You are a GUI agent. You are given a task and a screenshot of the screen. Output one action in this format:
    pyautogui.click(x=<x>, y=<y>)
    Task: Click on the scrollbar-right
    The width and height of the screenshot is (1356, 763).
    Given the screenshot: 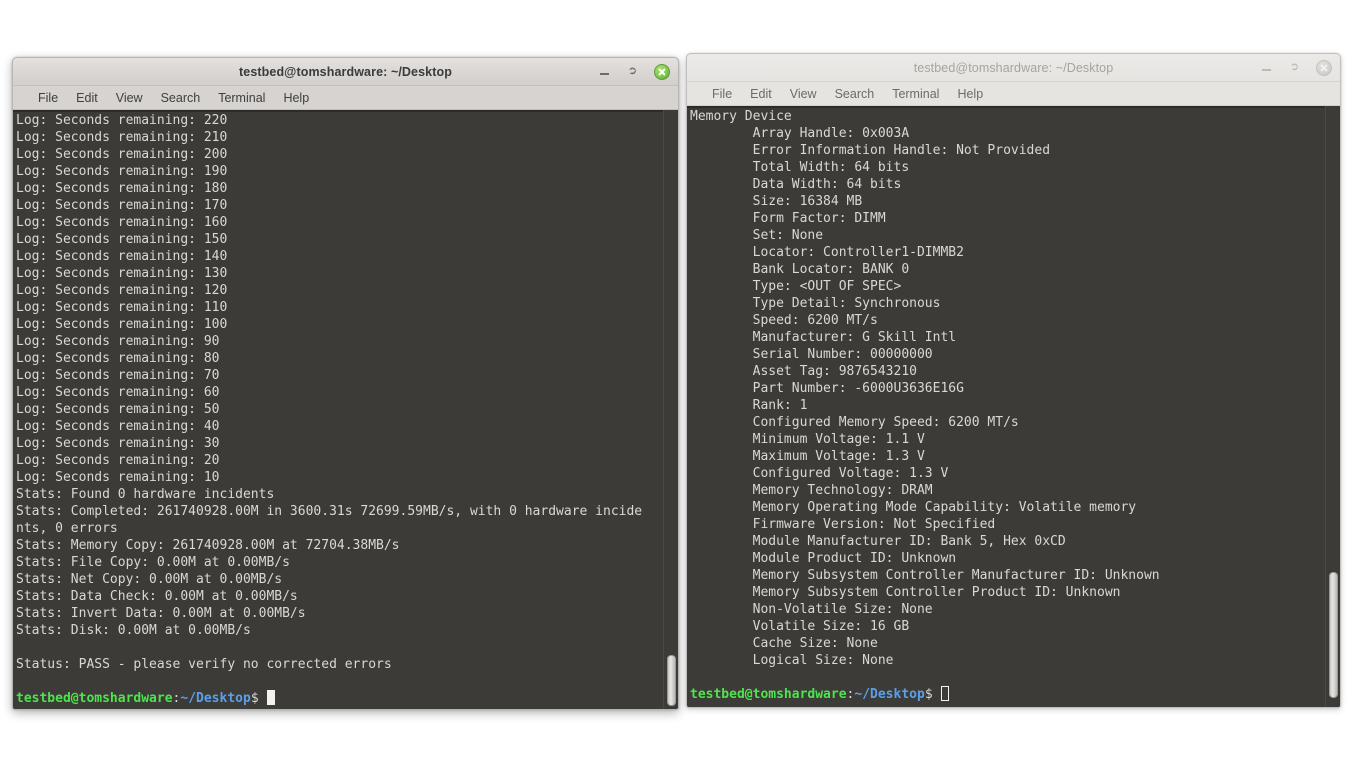 What is the action you would take?
    pyautogui.click(x=1332, y=406)
    